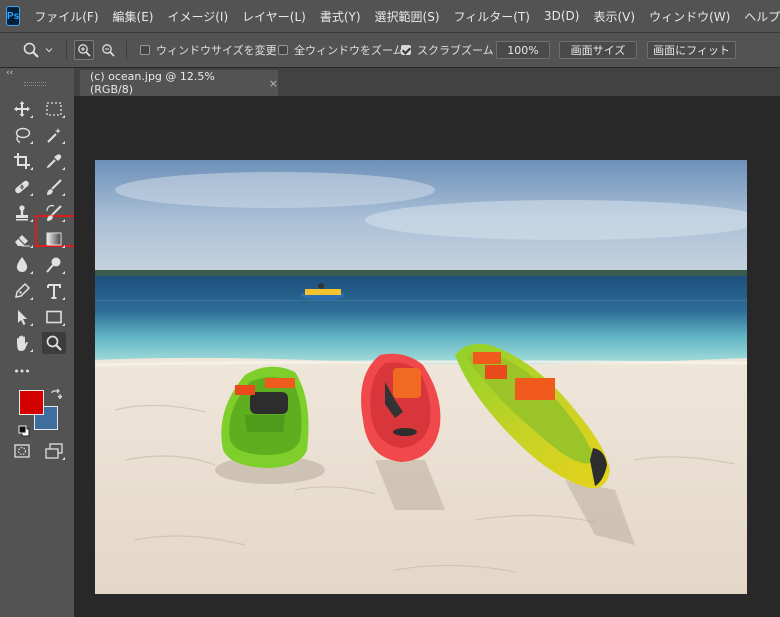  I want to click on eraser-icon, so click(22, 241).